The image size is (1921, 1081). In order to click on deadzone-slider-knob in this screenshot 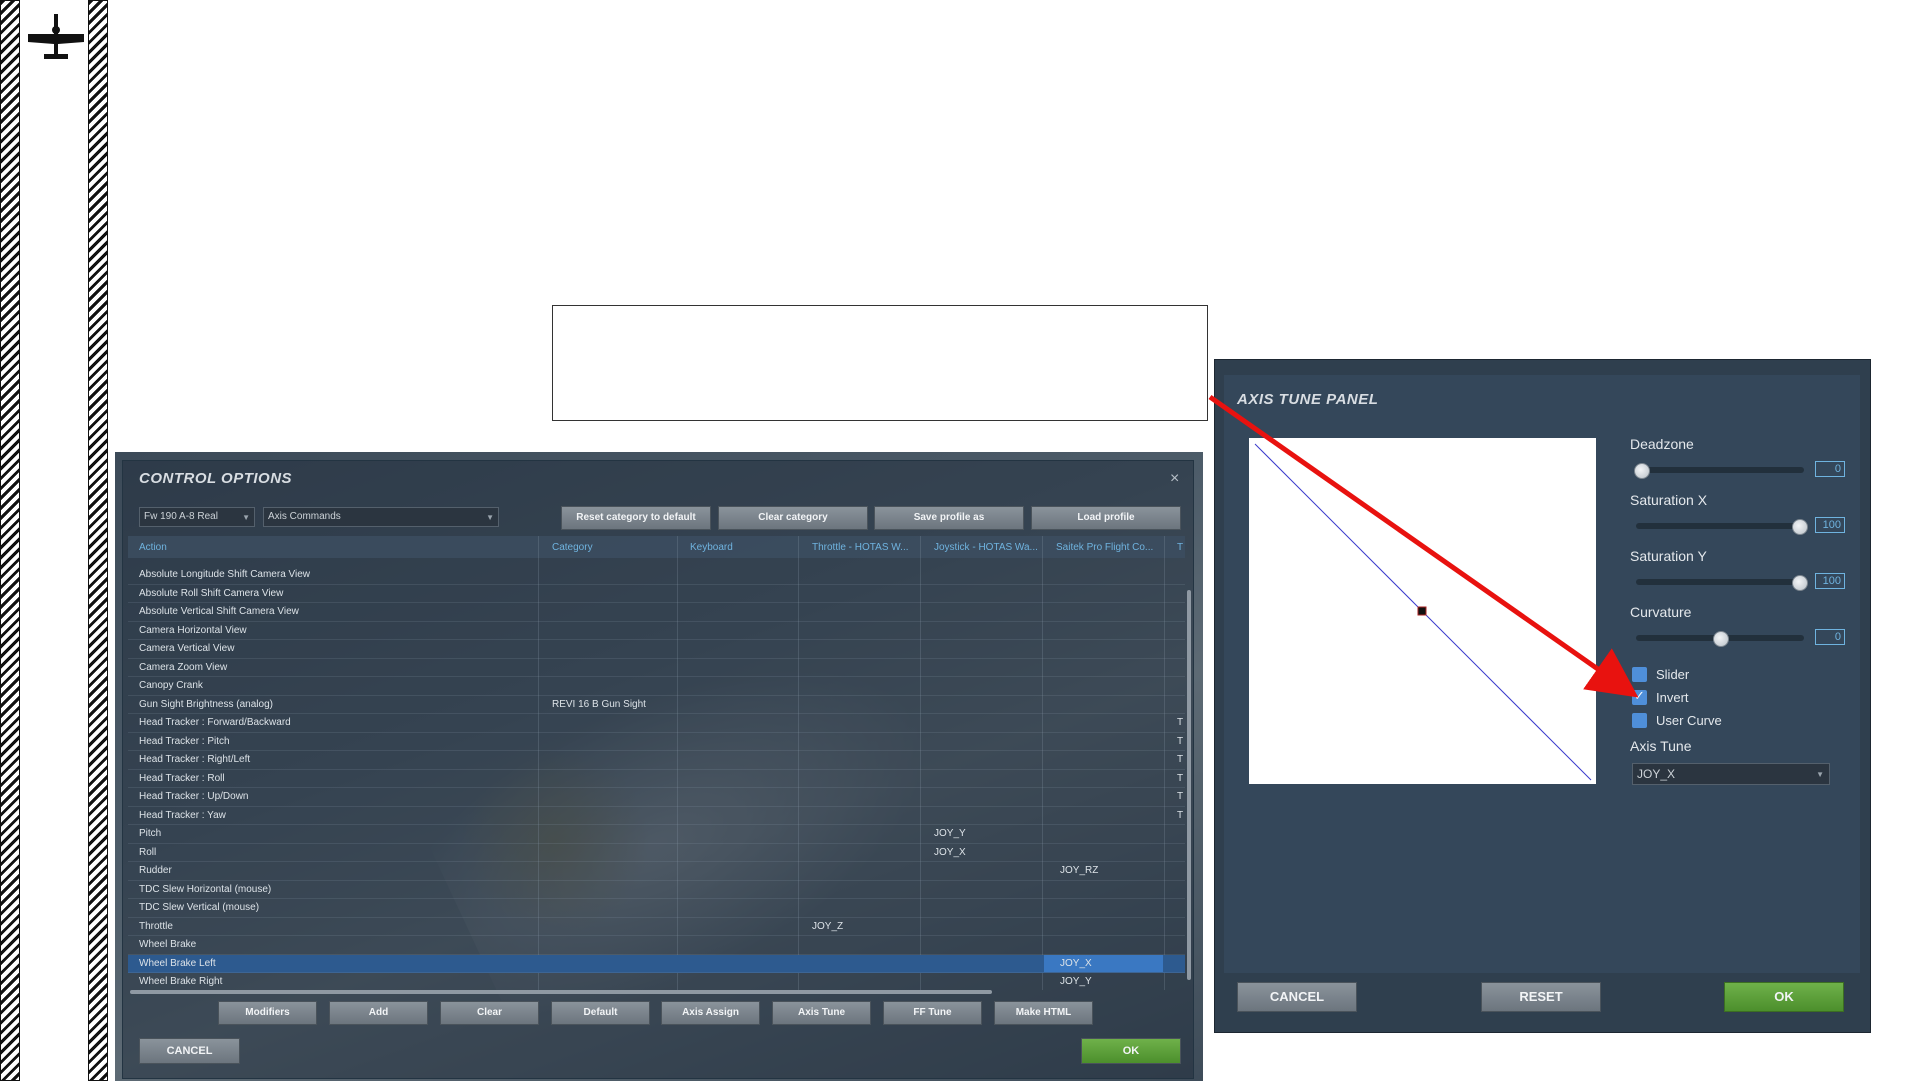, I will do `click(1642, 471)`.